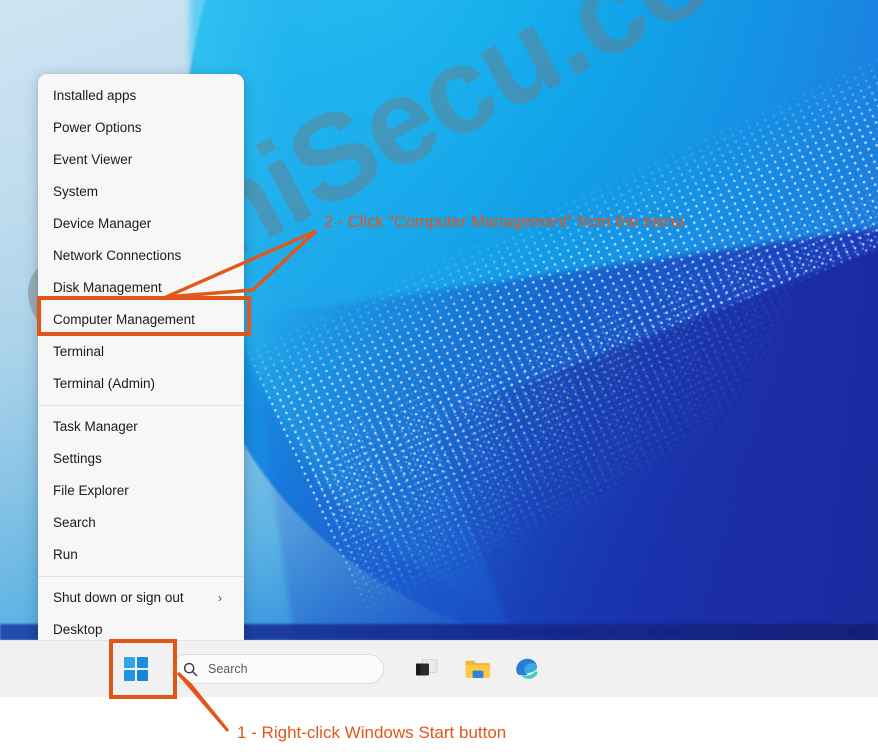 The image size is (878, 752). I want to click on menu-item-terminal: Terminal, so click(141, 352).